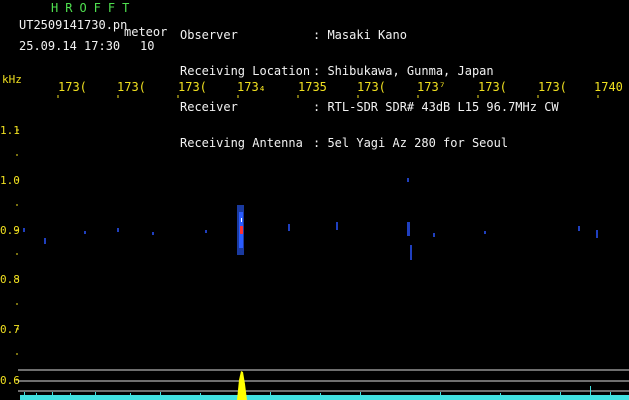 The width and height of the screenshot is (629, 400). What do you see at coordinates (328, 96) in the screenshot?
I see `freq-ticks` at bounding box center [328, 96].